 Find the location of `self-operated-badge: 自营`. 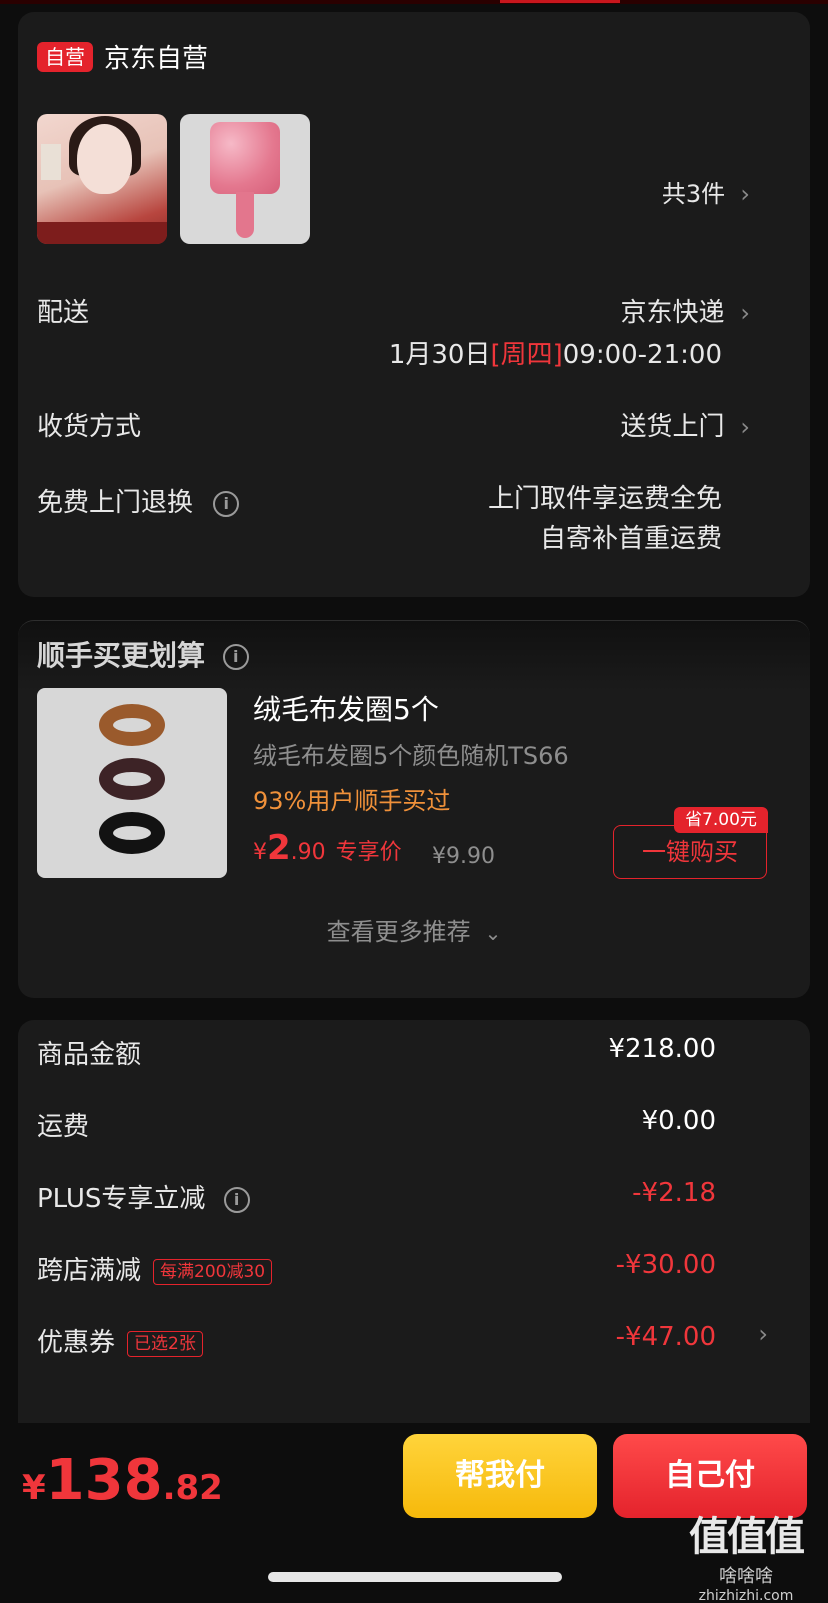

self-operated-badge: 自营 is located at coordinates (65, 57).